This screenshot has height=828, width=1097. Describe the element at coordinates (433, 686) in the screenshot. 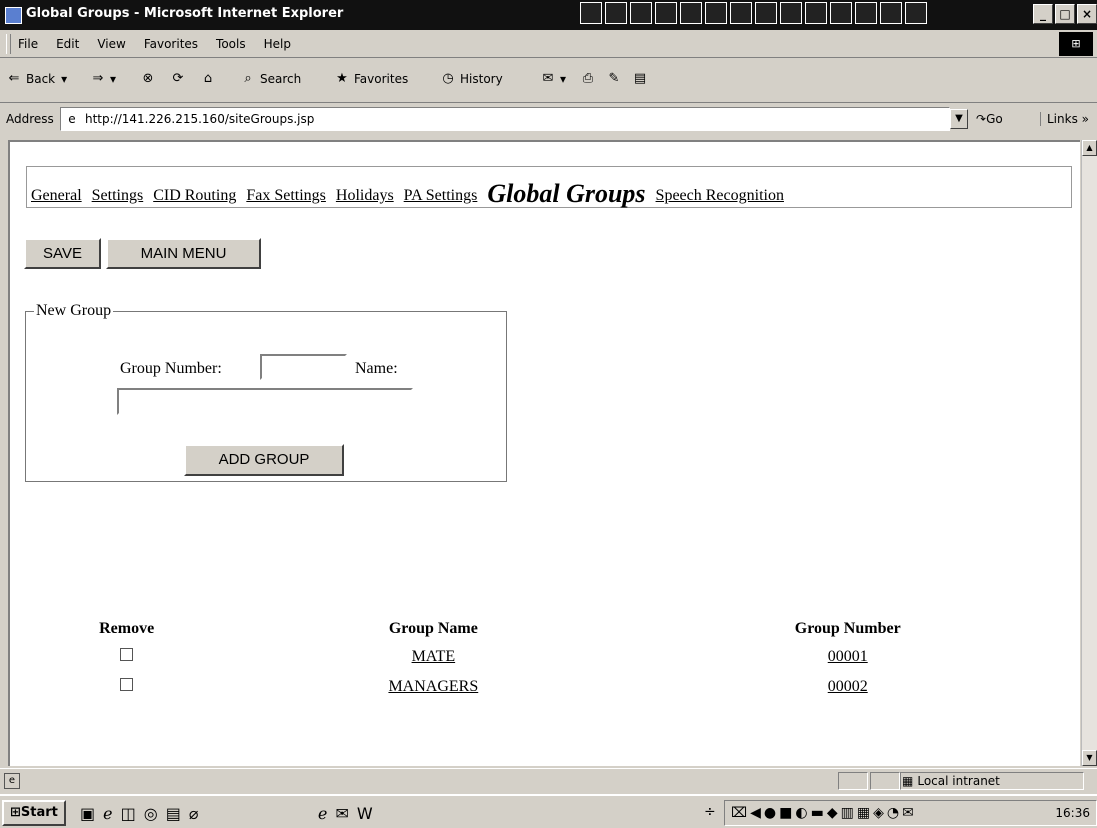

I see `group-name-link: MANAGERS` at that location.